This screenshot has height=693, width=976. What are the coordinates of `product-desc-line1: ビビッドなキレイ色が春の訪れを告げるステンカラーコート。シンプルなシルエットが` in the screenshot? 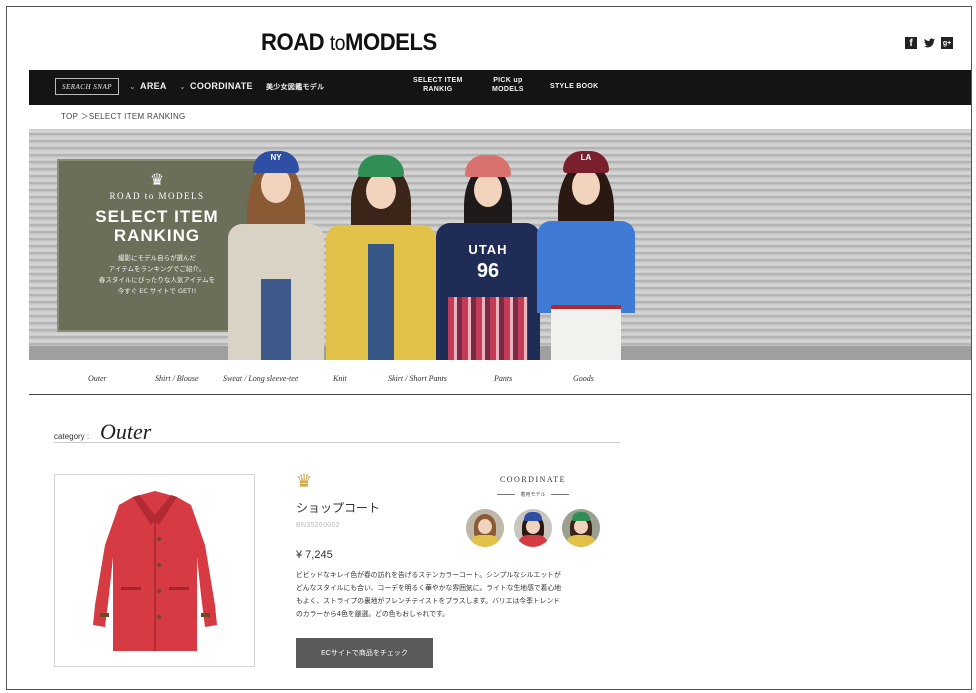 It's located at (428, 575).